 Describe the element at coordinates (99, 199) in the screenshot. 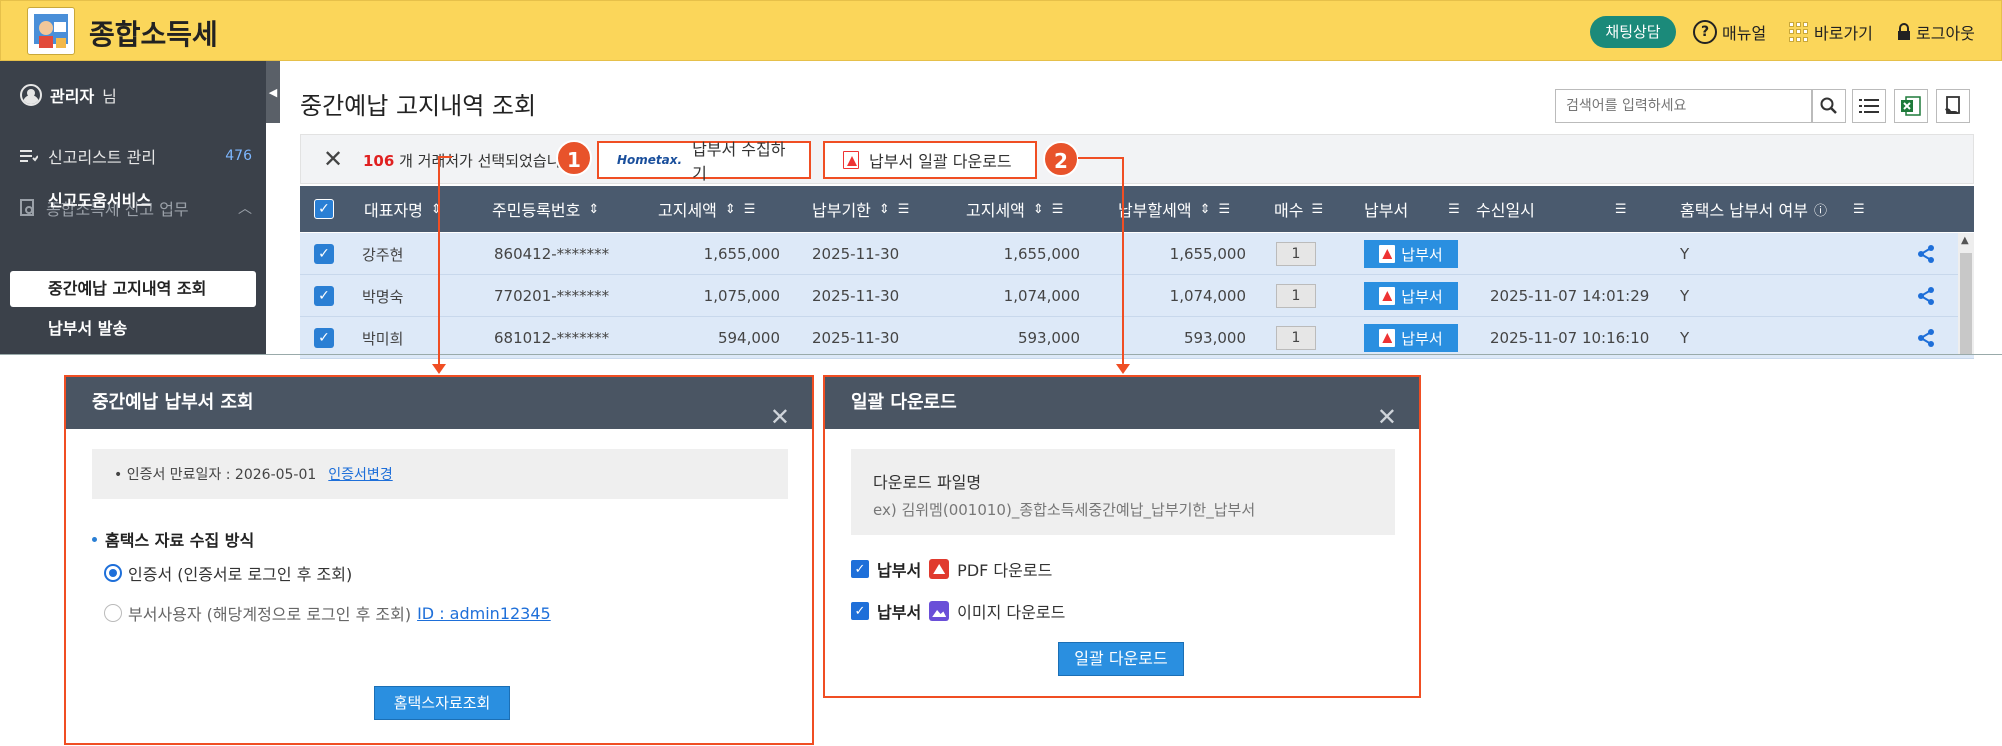

I see `sidebar-item-help-service: 신고도움서비스` at that location.